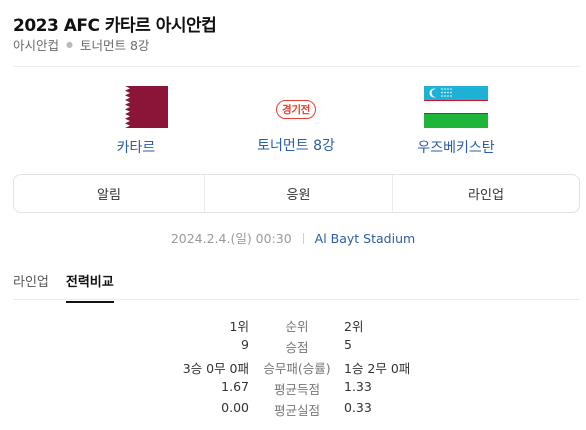 This screenshot has height=430, width=586. I want to click on home-team: 카타르, so click(136, 121).